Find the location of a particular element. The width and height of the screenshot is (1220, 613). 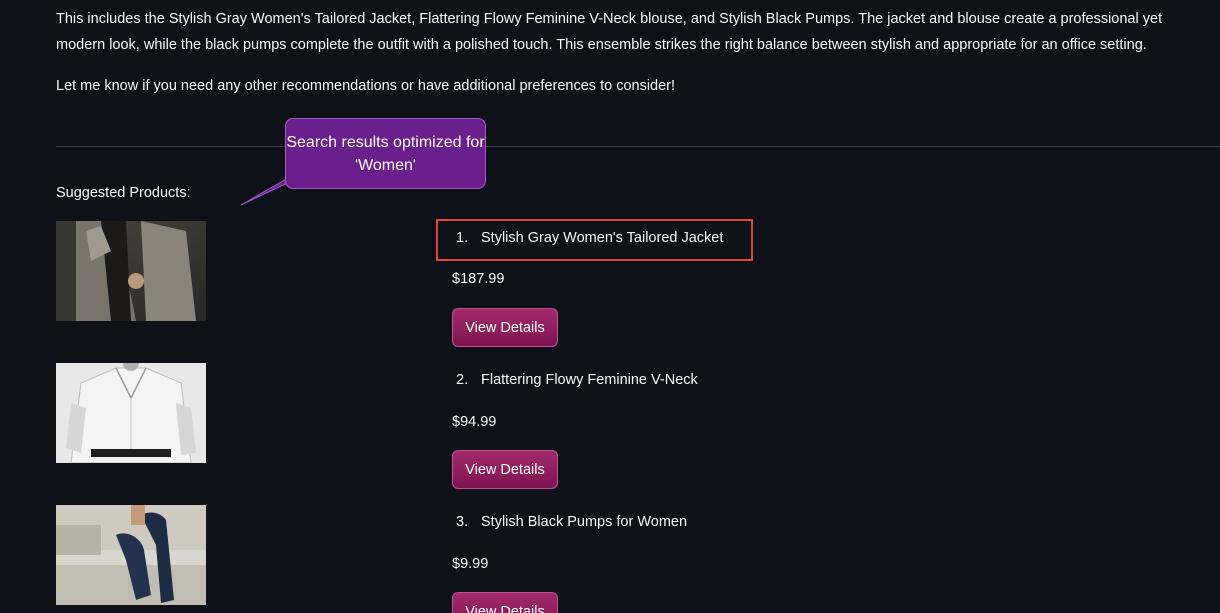

product-number-2: 2. is located at coordinates (462, 380).